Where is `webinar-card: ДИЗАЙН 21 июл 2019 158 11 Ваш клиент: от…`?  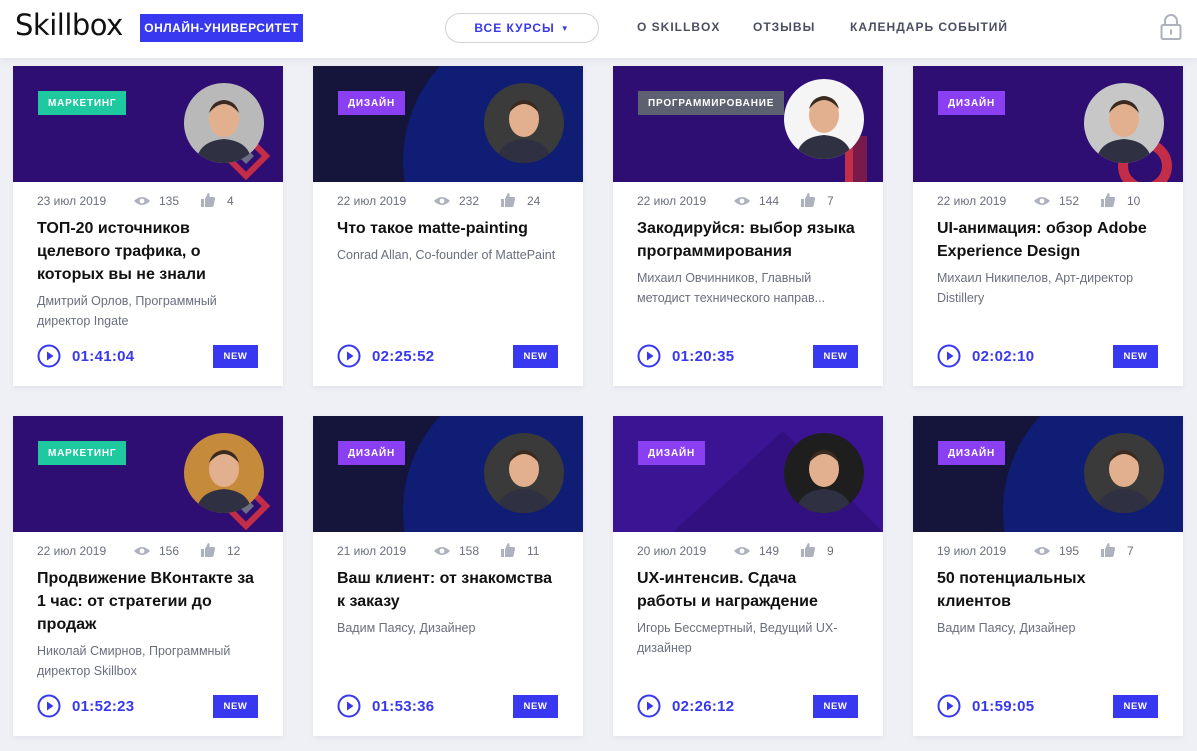
webinar-card: ДИЗАЙН 21 июл 2019 158 11 Ваш клиент: от… is located at coordinates (448, 576).